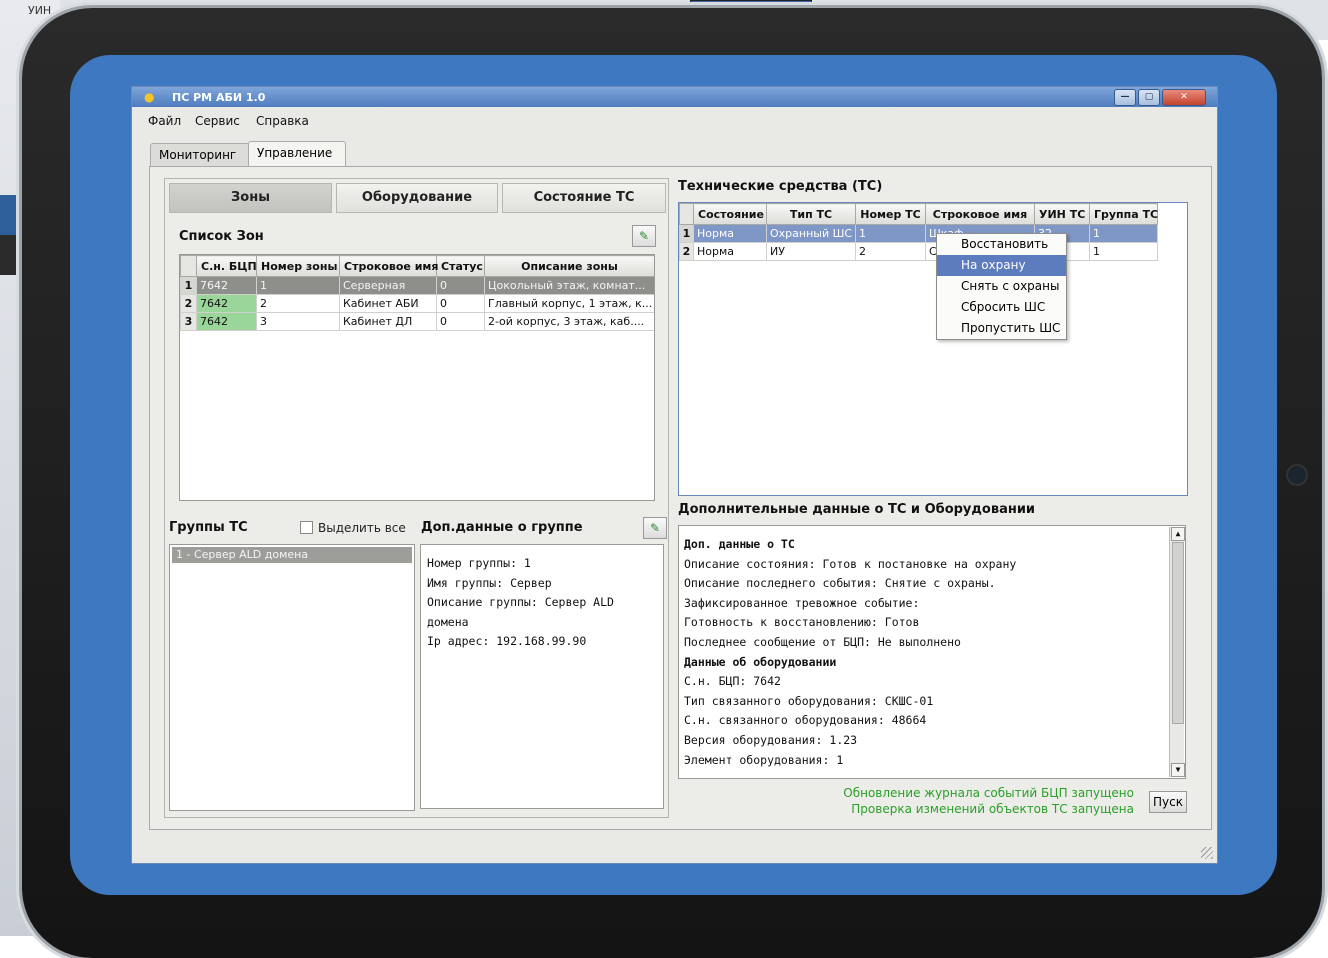  Describe the element at coordinates (208, 527) in the screenshot. I see `ts-groups-title: Группы ТС` at that location.